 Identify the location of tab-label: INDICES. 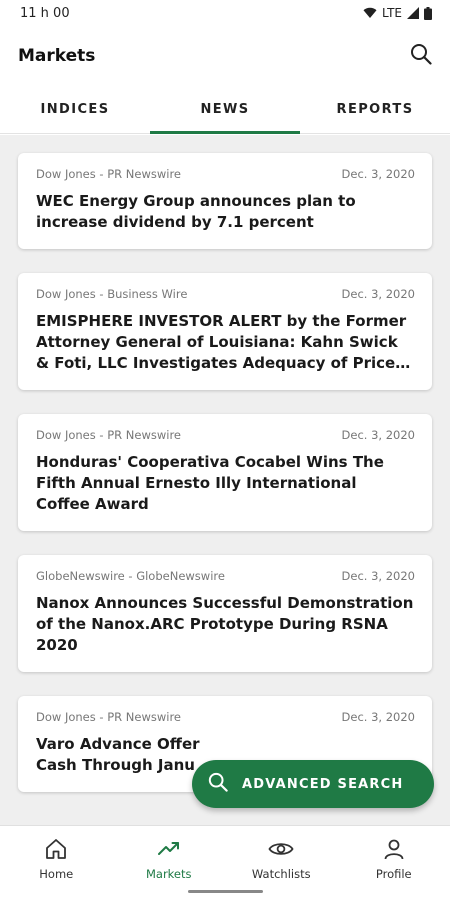
(75, 109).